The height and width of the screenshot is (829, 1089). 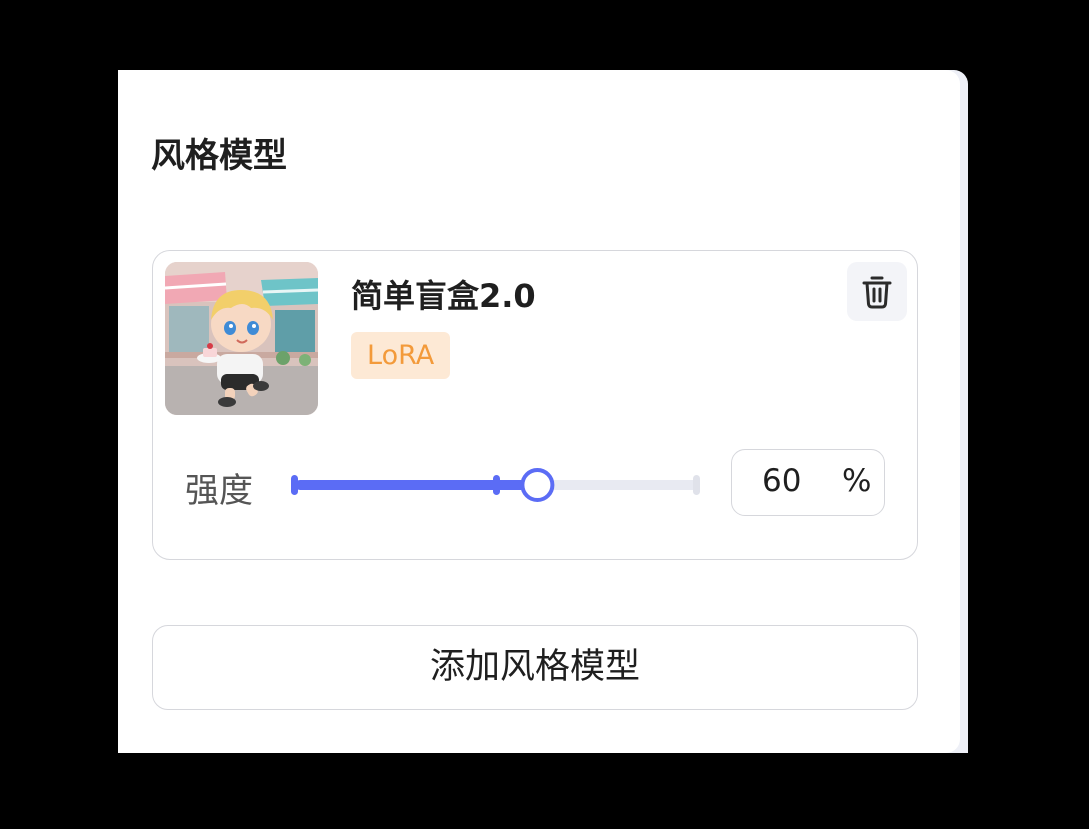 I want to click on delete-model-button, so click(x=877, y=291).